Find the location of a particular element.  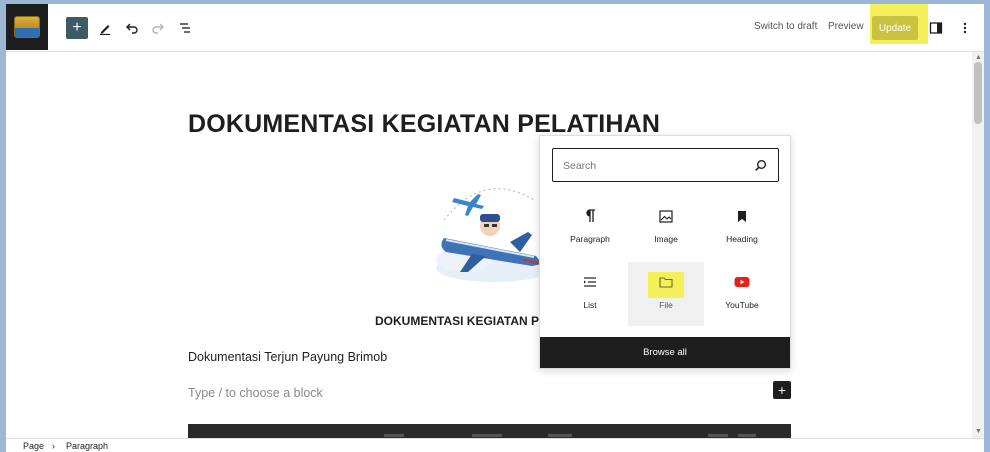

list-view-icon is located at coordinates (185, 28).